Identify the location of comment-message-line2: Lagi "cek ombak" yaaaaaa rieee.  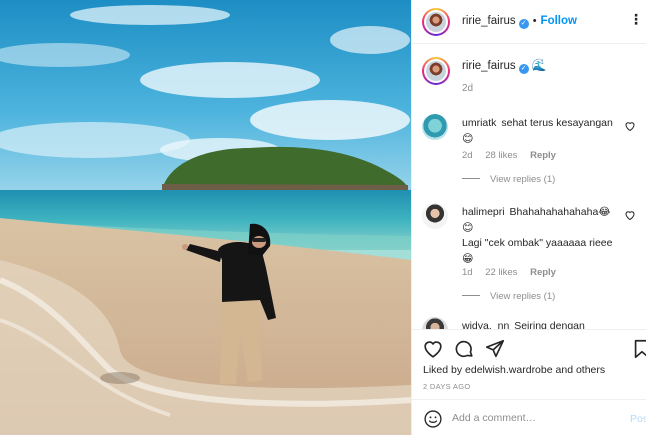
(537, 243).